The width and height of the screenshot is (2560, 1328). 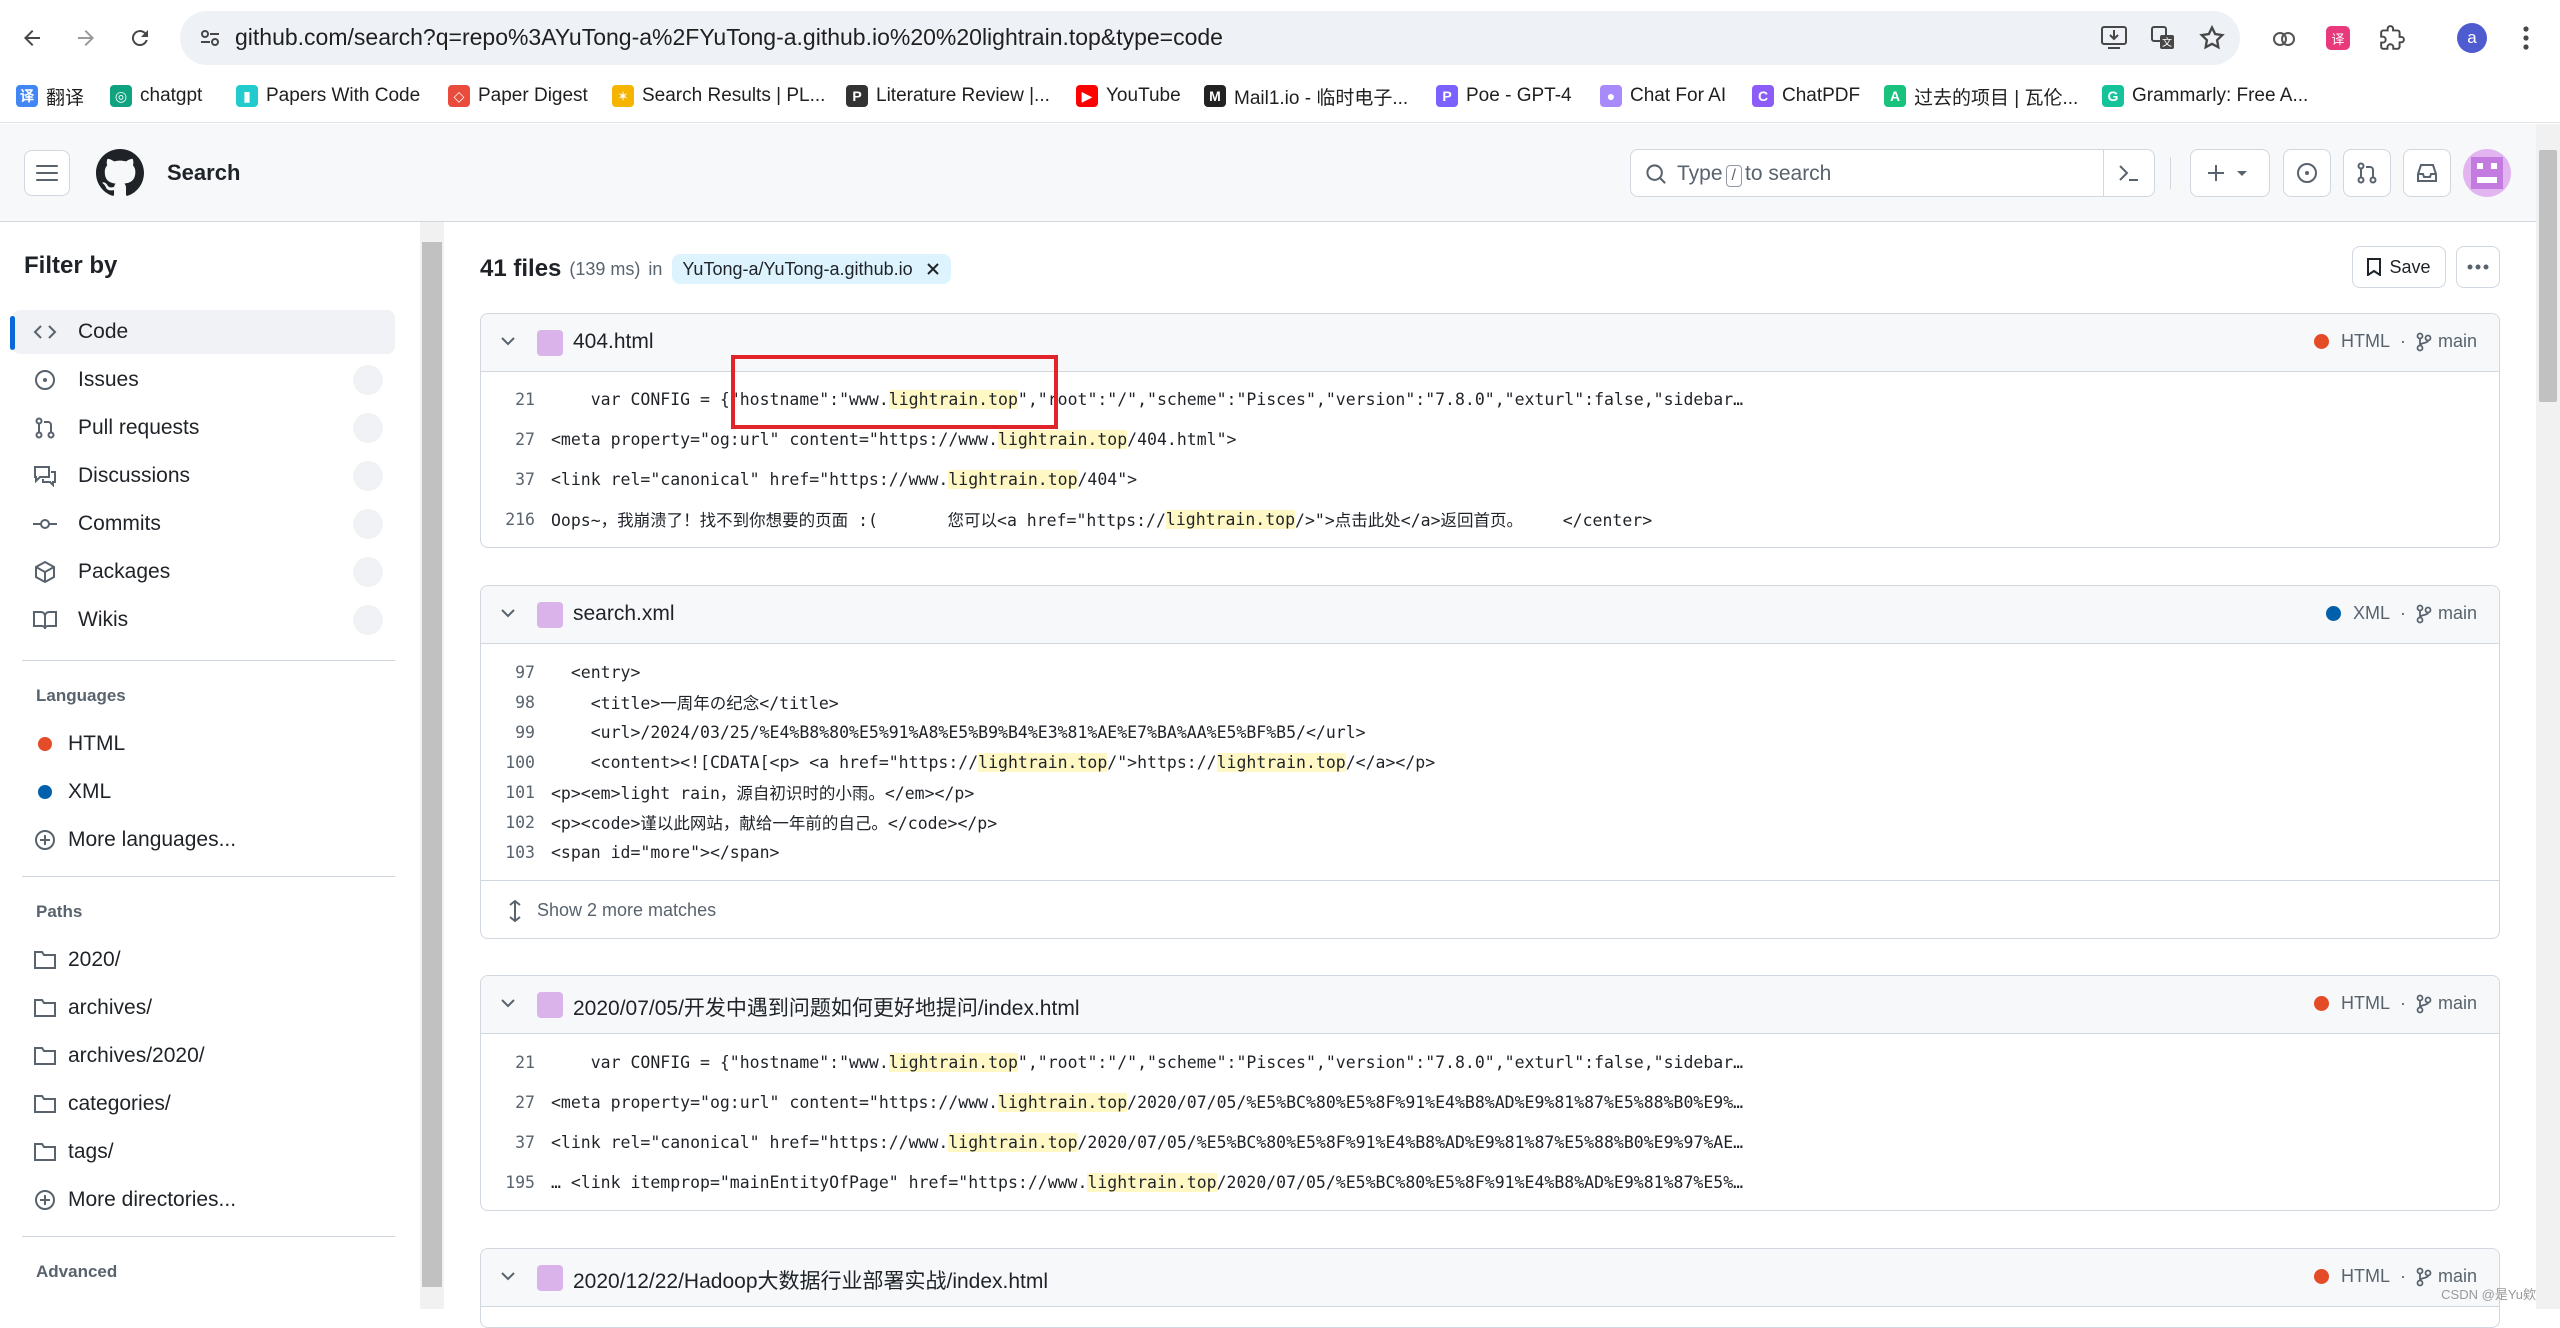 What do you see at coordinates (560, 672) in the screenshot?
I see `code-line: 97 <entry>` at bounding box center [560, 672].